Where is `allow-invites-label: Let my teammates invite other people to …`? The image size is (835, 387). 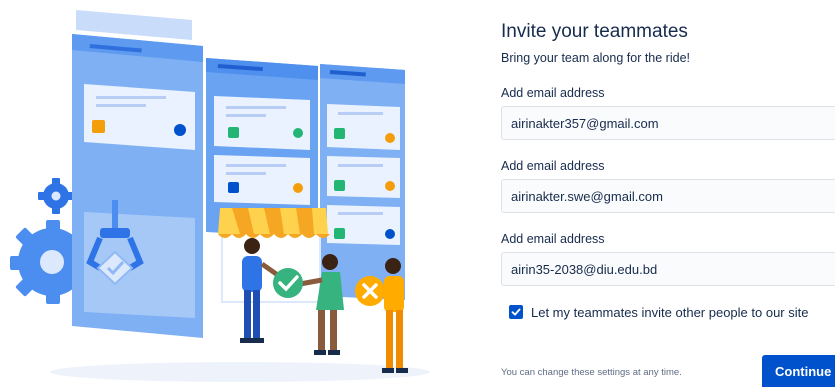
allow-invites-label: Let my teammates invite other people to … is located at coordinates (670, 312).